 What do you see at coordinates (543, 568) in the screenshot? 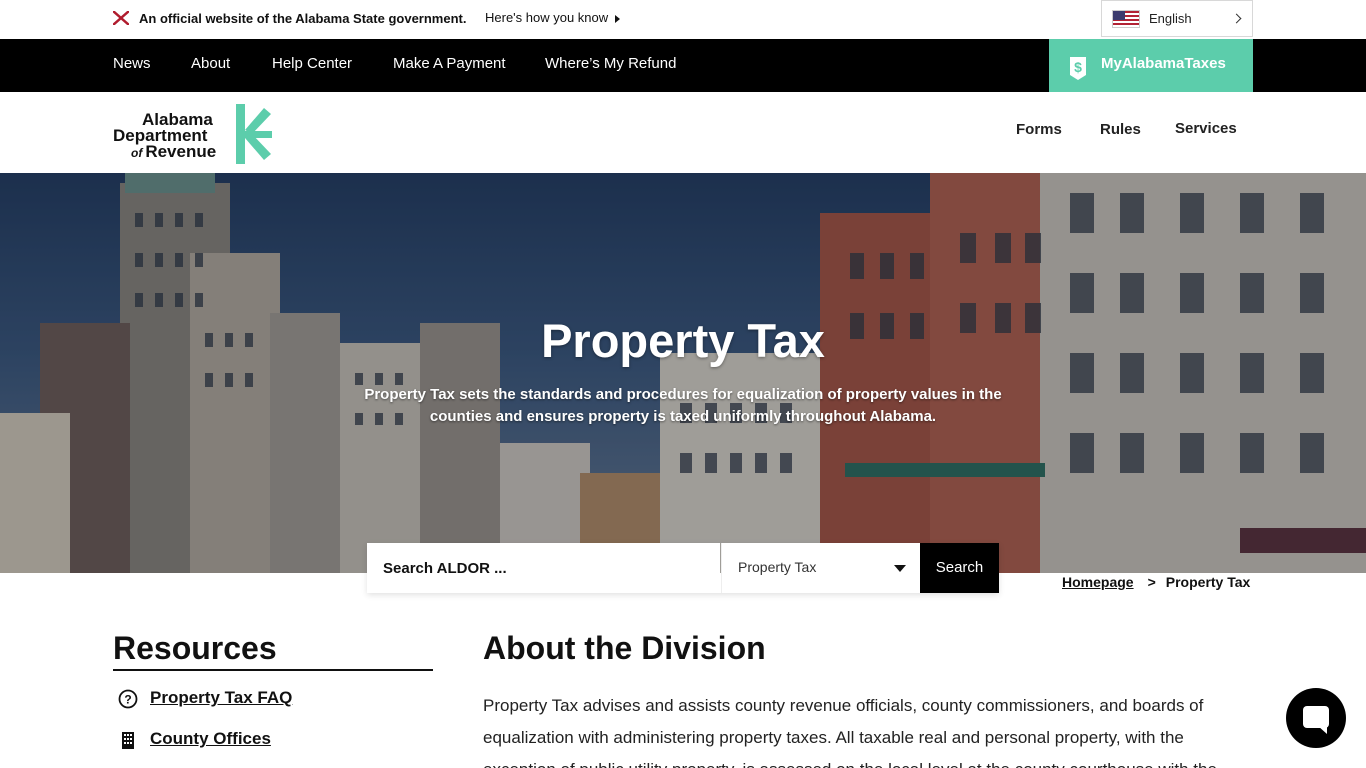
I see `search-input` at bounding box center [543, 568].